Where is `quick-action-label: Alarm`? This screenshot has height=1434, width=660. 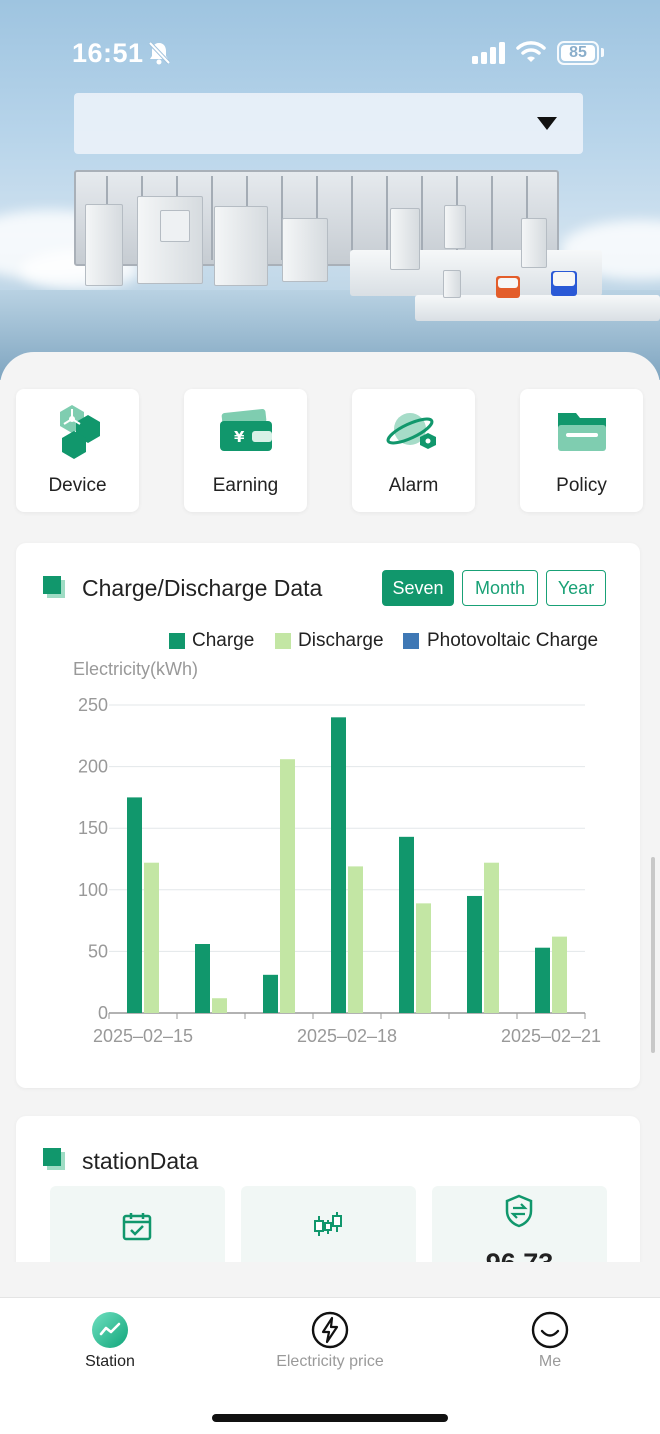
quick-action-label: Alarm is located at coordinates (413, 485).